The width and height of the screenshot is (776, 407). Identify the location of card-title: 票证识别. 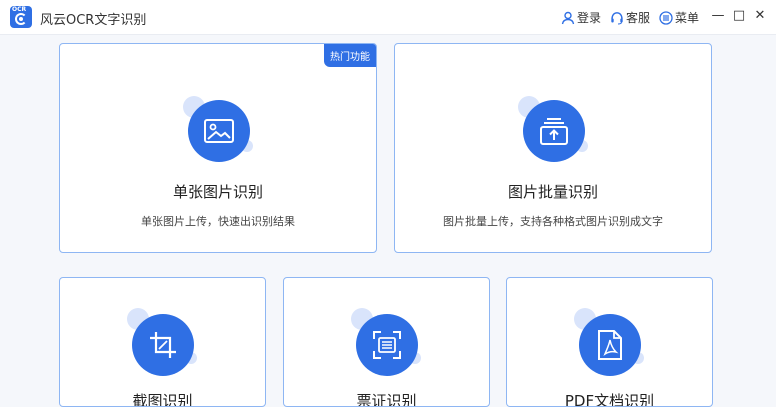
(386, 399).